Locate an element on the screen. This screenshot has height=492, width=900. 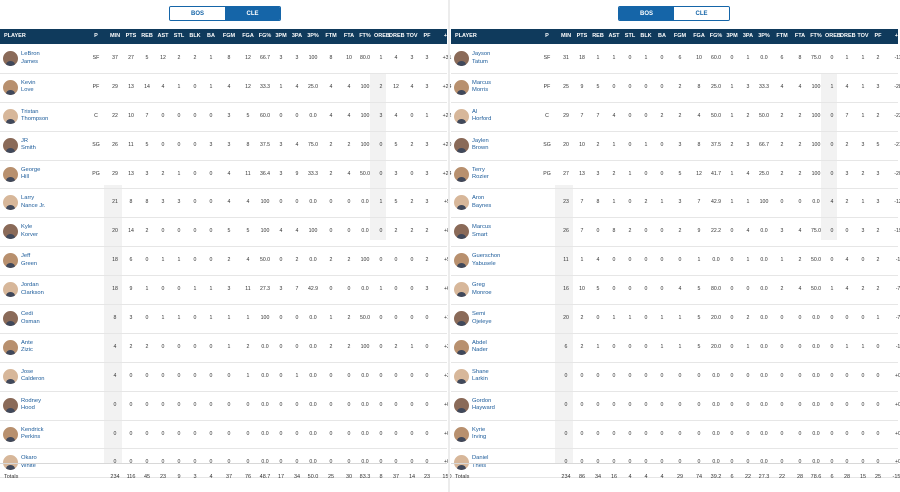
column-header-blk: BLK is located at coordinates (646, 36).